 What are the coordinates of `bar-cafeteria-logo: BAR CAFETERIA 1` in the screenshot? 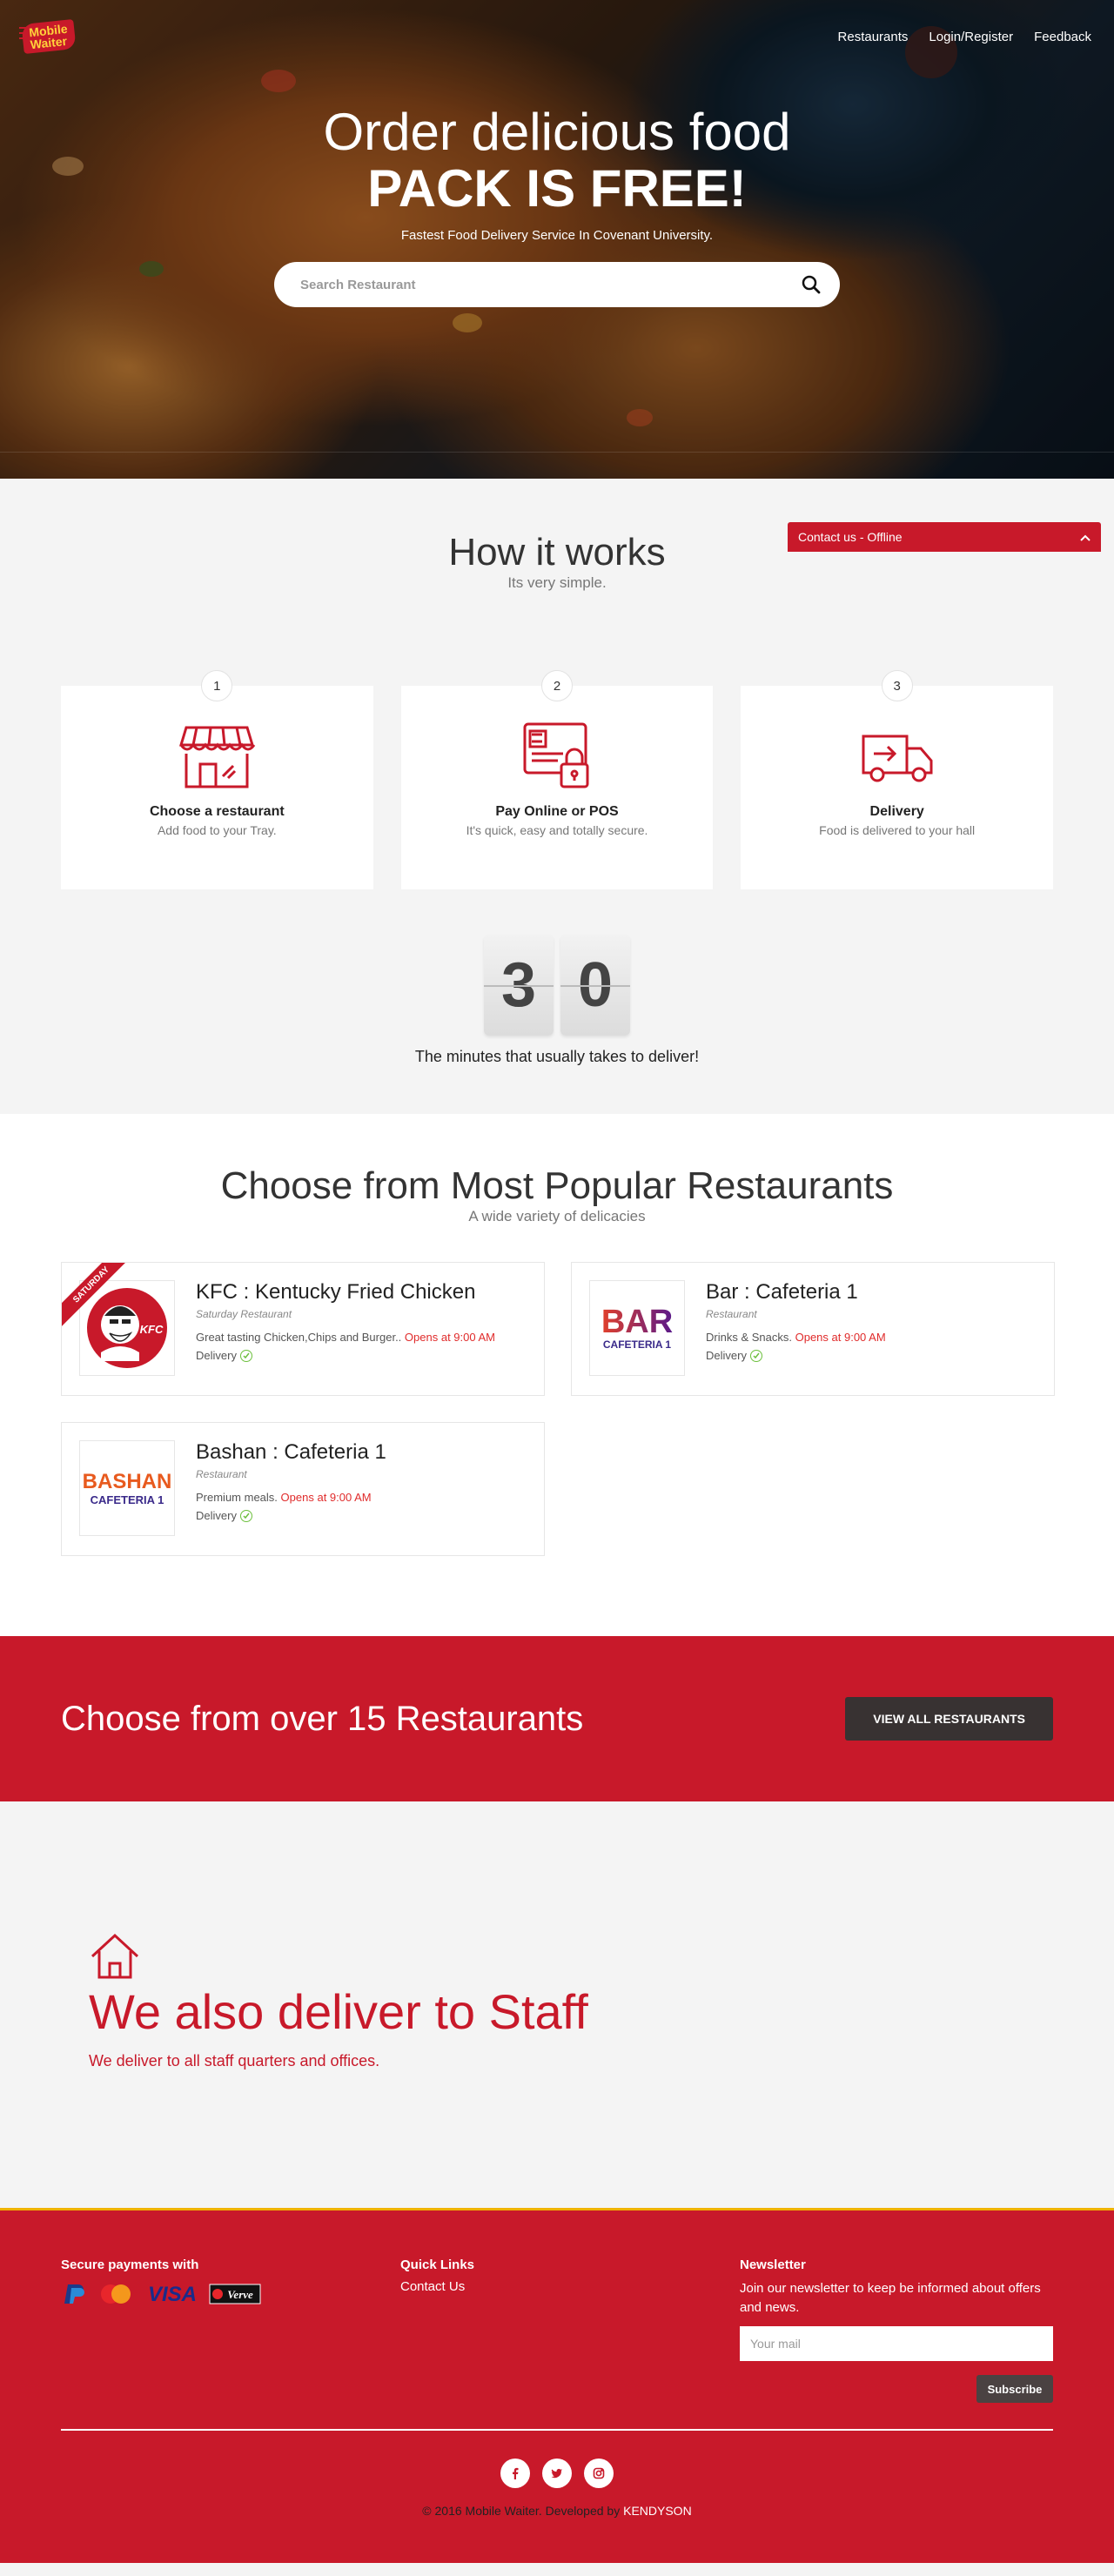 It's located at (637, 1328).